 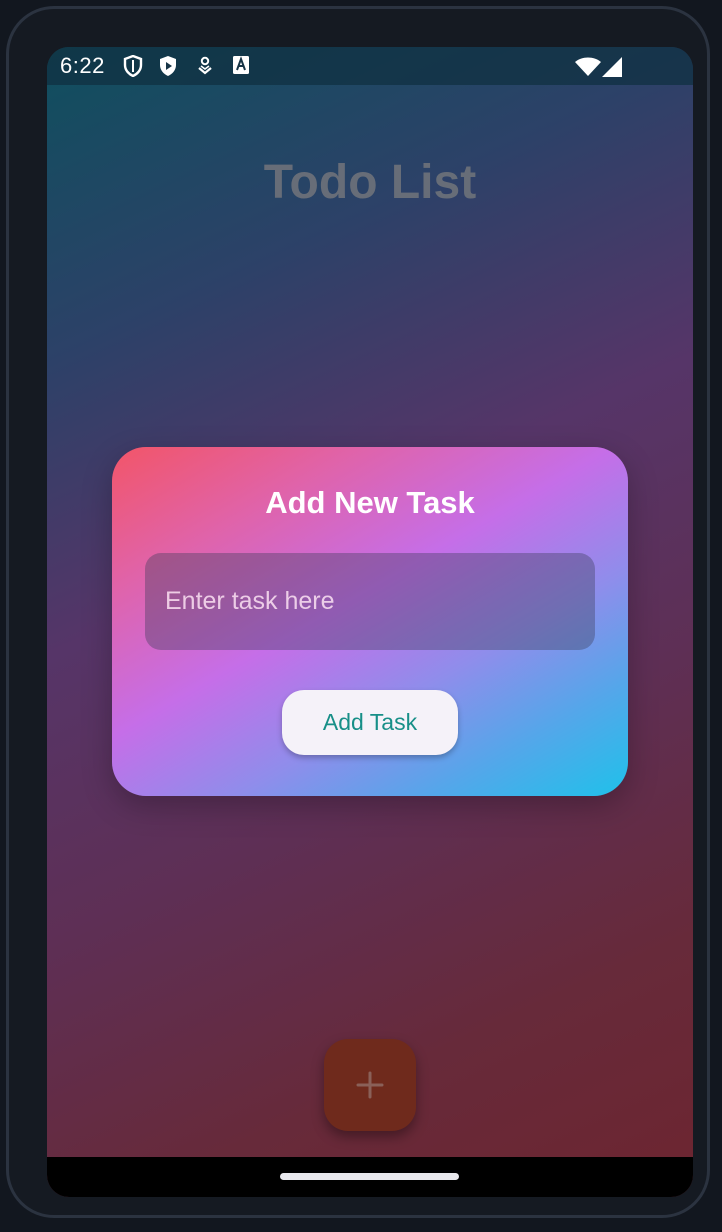 I want to click on cell-signal-icon, so click(x=612, y=69).